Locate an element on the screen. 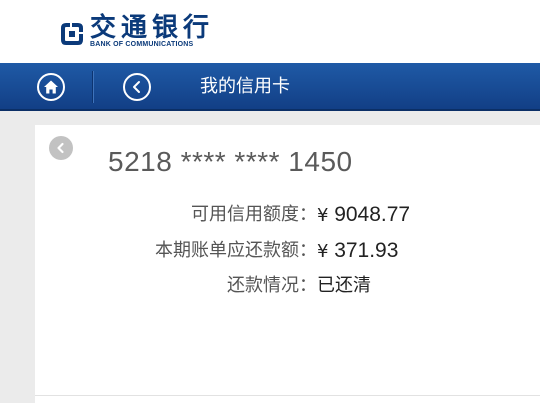  back-button is located at coordinates (137, 87).